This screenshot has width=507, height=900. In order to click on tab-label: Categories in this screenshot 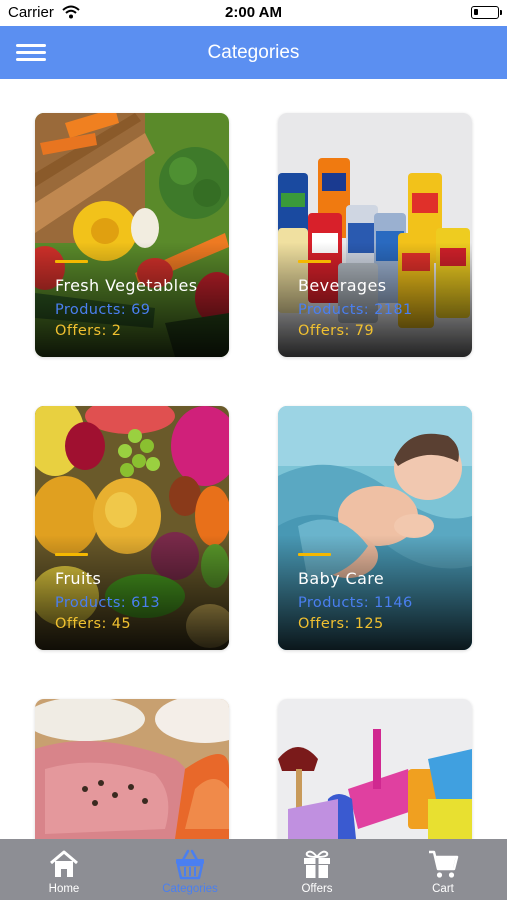, I will do `click(190, 889)`.